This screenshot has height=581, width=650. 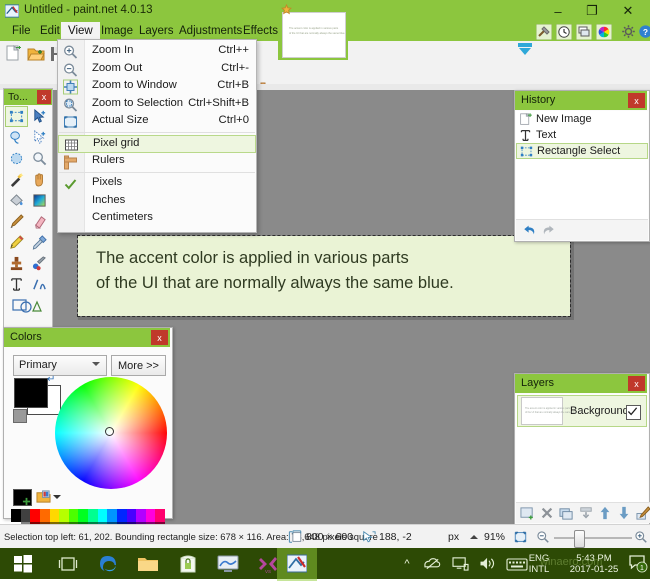 I want to click on unit-label: px, so click(x=453, y=537).